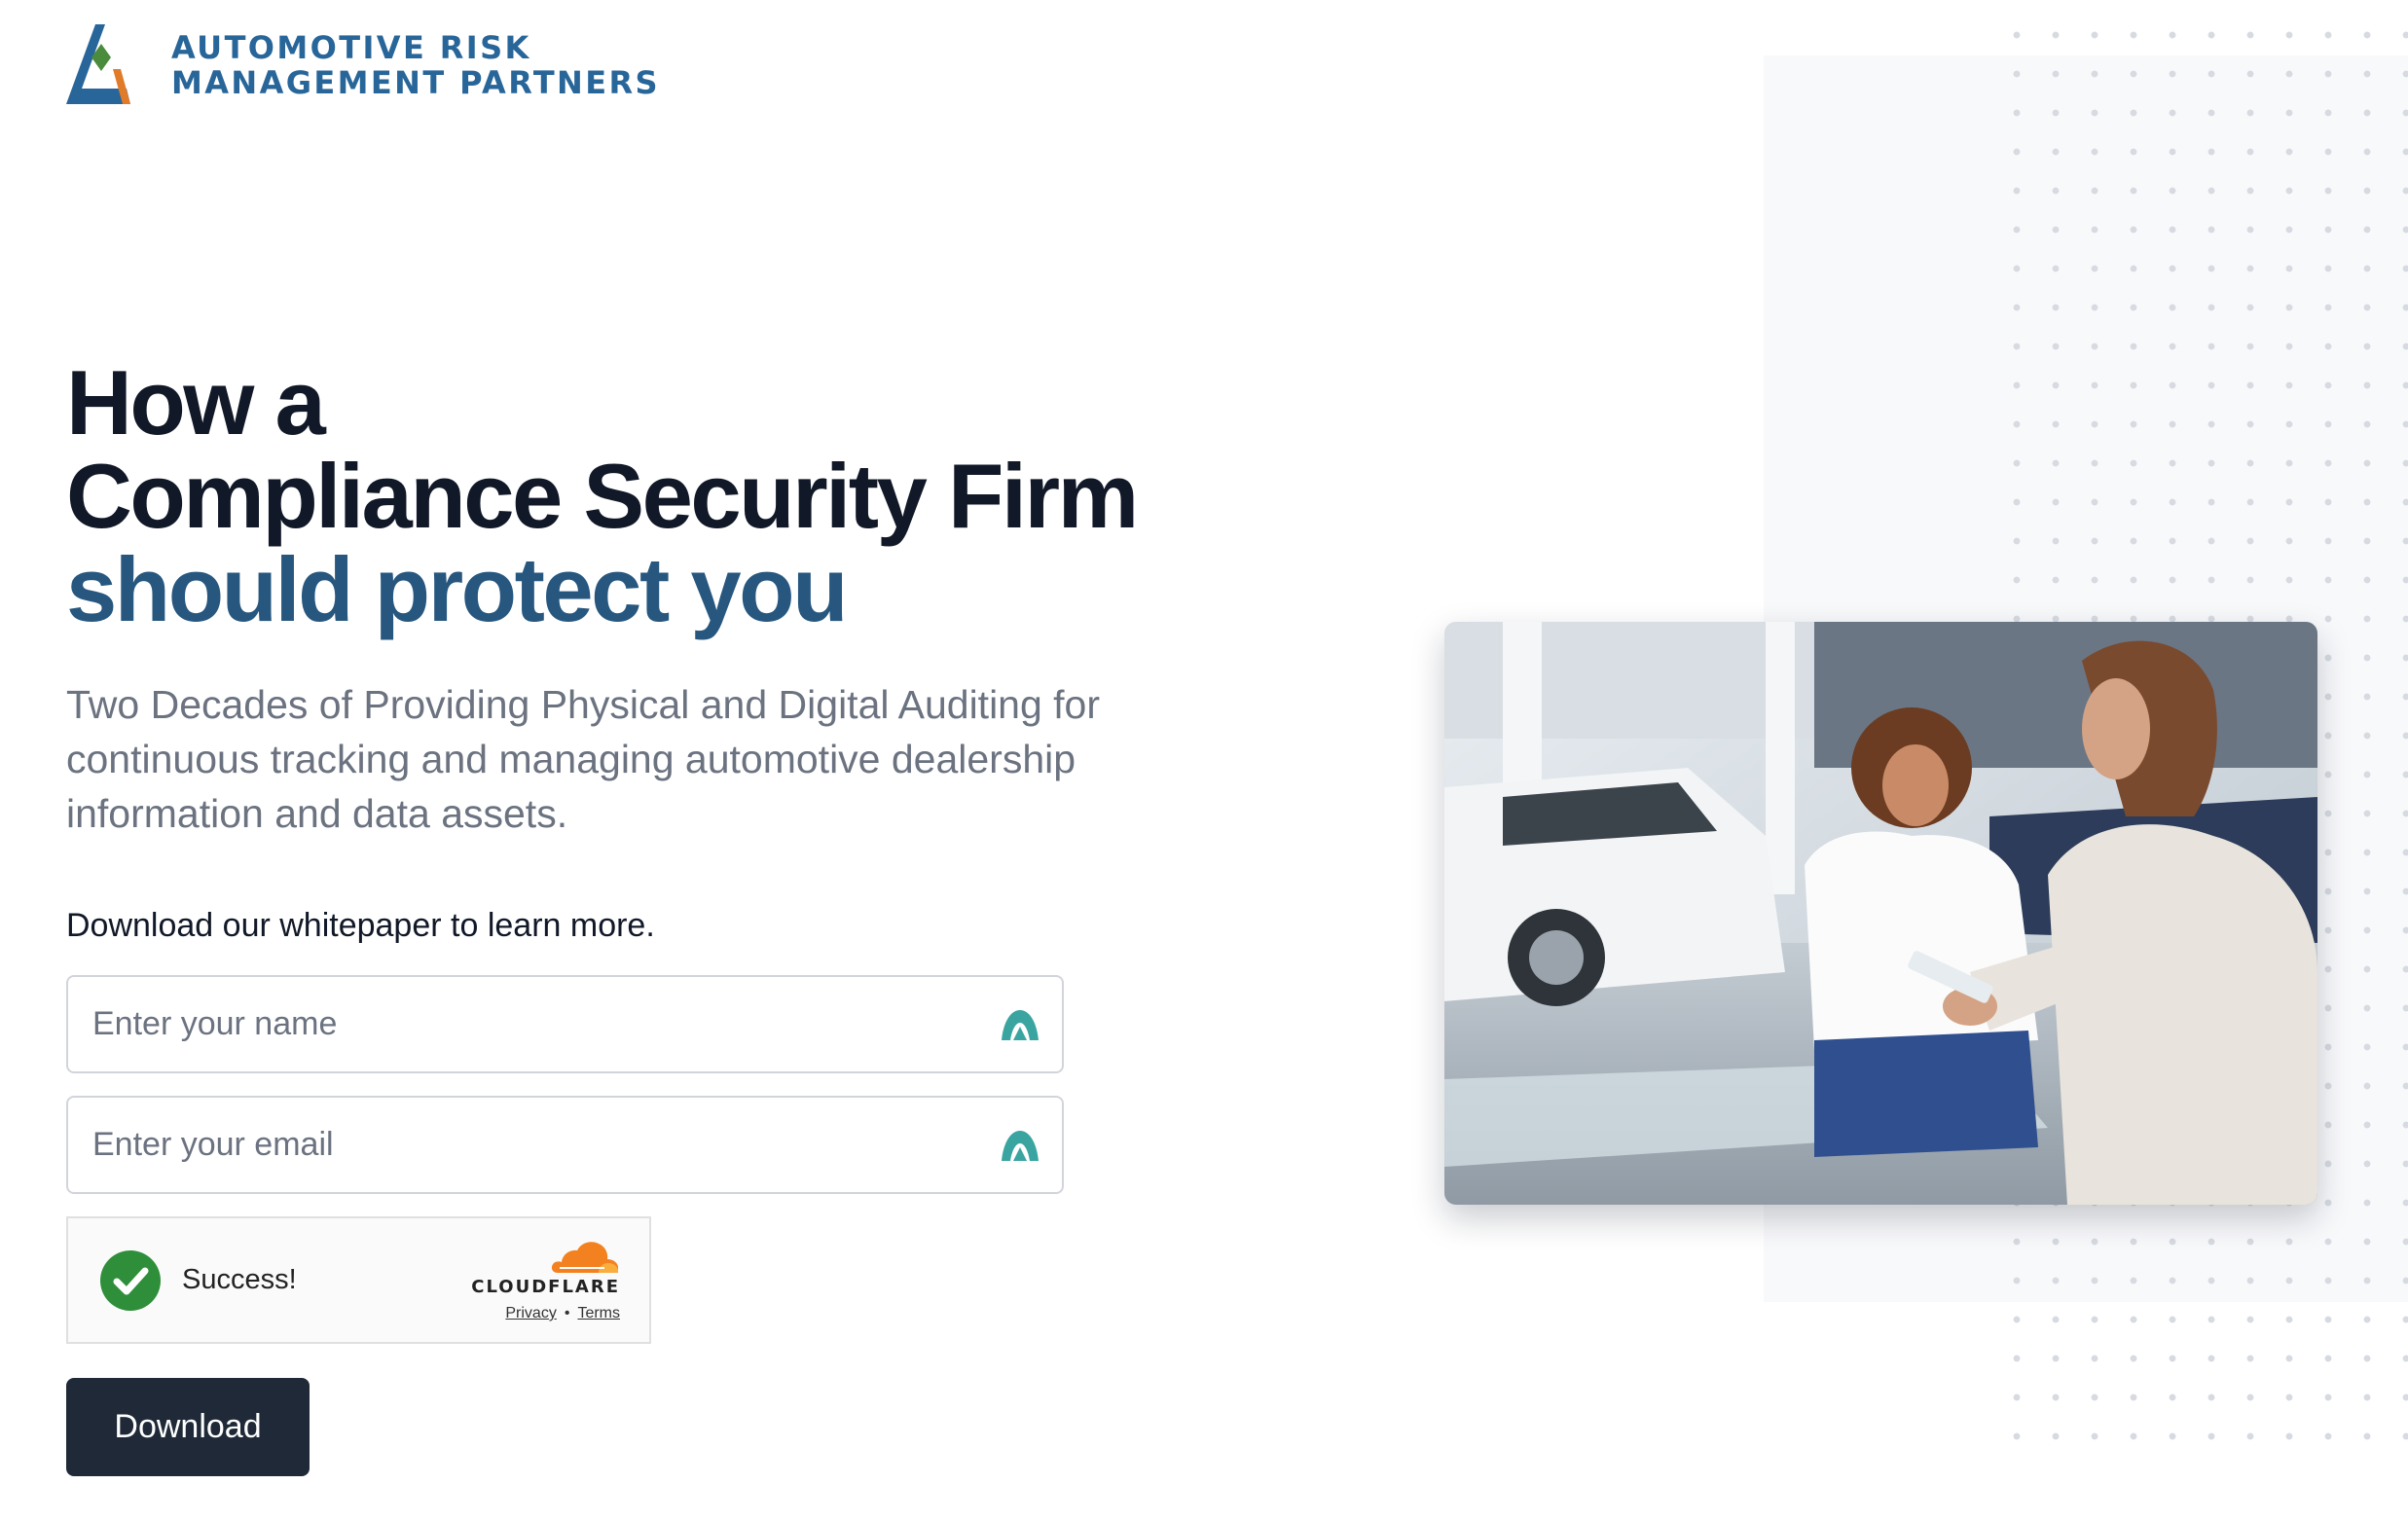 The width and height of the screenshot is (2408, 1520). What do you see at coordinates (457, 589) in the screenshot?
I see `title-line-3: should protect you` at bounding box center [457, 589].